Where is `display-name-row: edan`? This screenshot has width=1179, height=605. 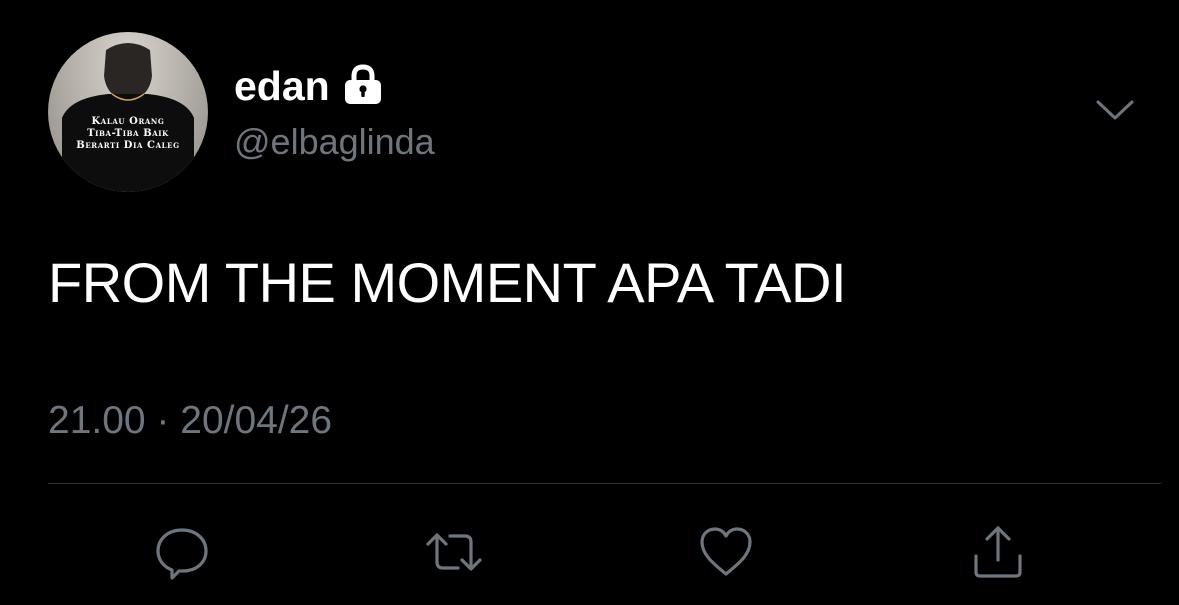
display-name-row: edan is located at coordinates (309, 86).